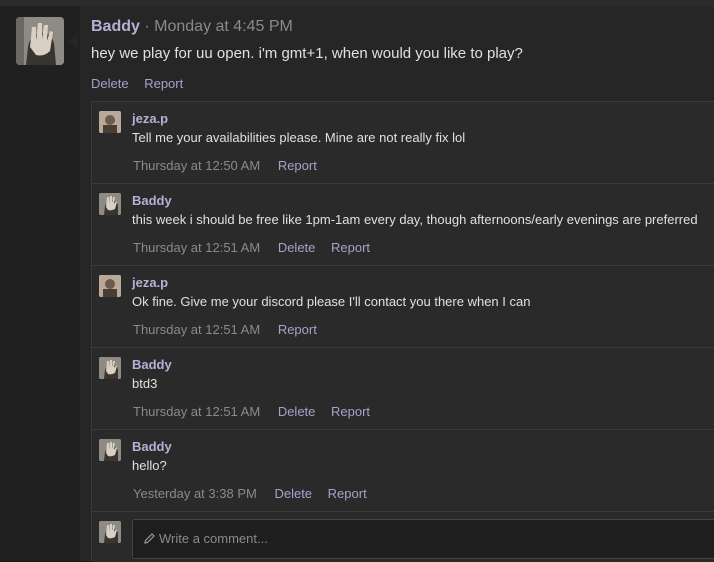  I want to click on comment-text: btd3, so click(145, 383).